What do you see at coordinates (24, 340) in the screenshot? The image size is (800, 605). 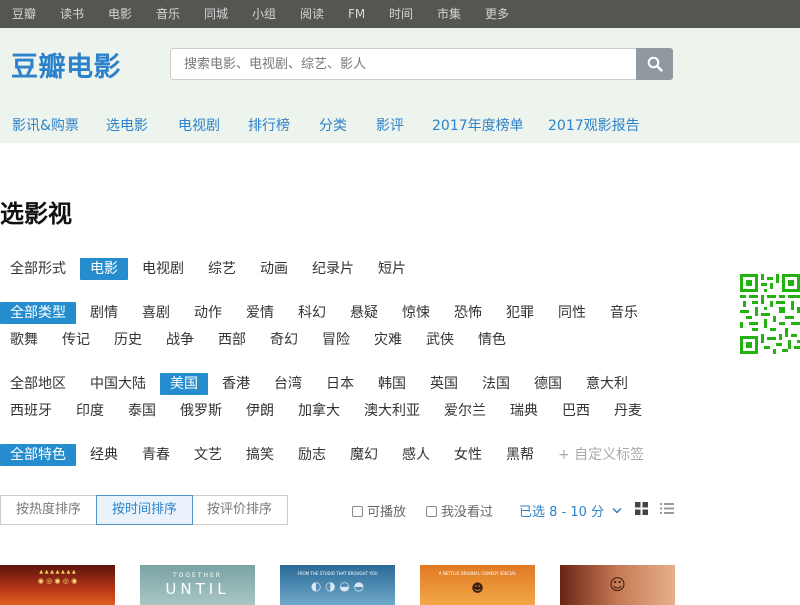 I see `filter-tag: 歌舞` at bounding box center [24, 340].